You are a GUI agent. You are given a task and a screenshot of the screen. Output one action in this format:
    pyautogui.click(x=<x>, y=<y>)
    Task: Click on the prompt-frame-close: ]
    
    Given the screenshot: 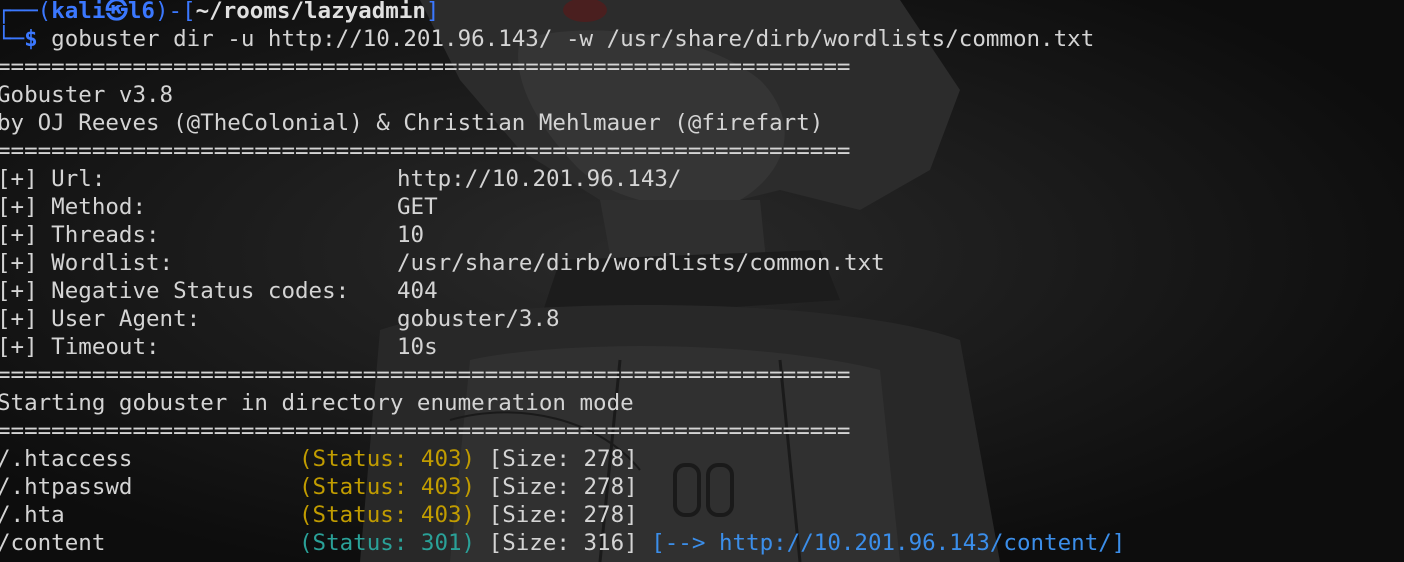 What is the action you would take?
    pyautogui.click(x=432, y=12)
    